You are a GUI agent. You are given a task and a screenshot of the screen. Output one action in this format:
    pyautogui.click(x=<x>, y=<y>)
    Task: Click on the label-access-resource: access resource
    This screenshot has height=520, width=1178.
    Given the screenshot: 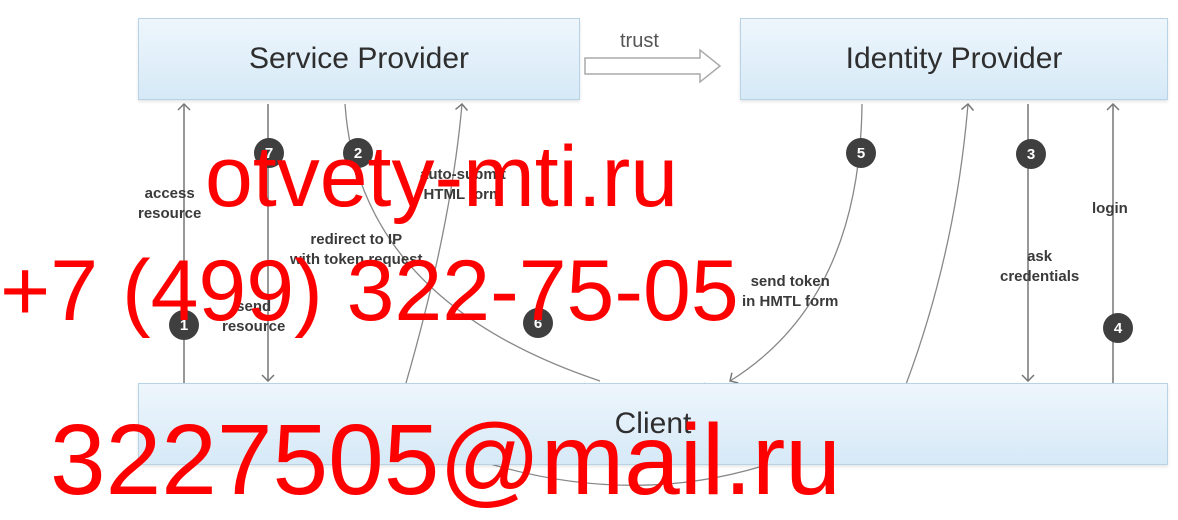 What is the action you would take?
    pyautogui.click(x=170, y=203)
    